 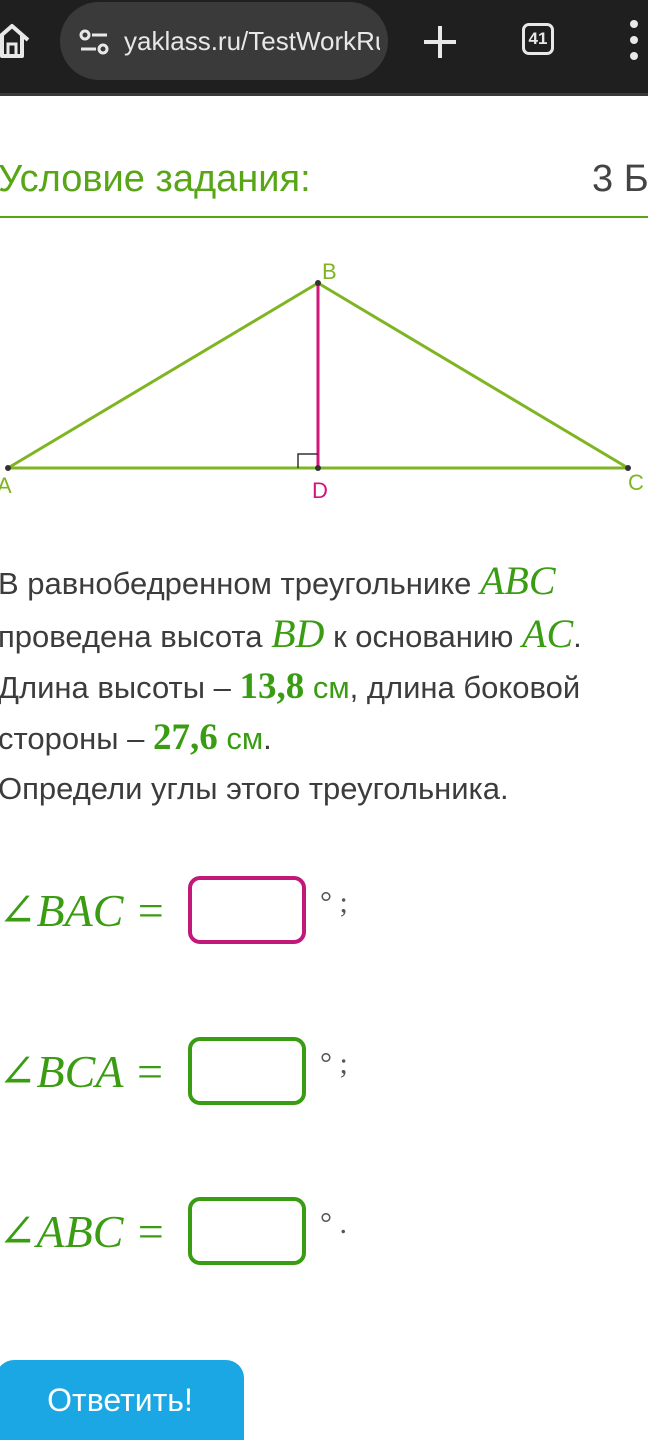 I want to click on problem-line: стороны – 27,6 см., so click(x=136, y=737).